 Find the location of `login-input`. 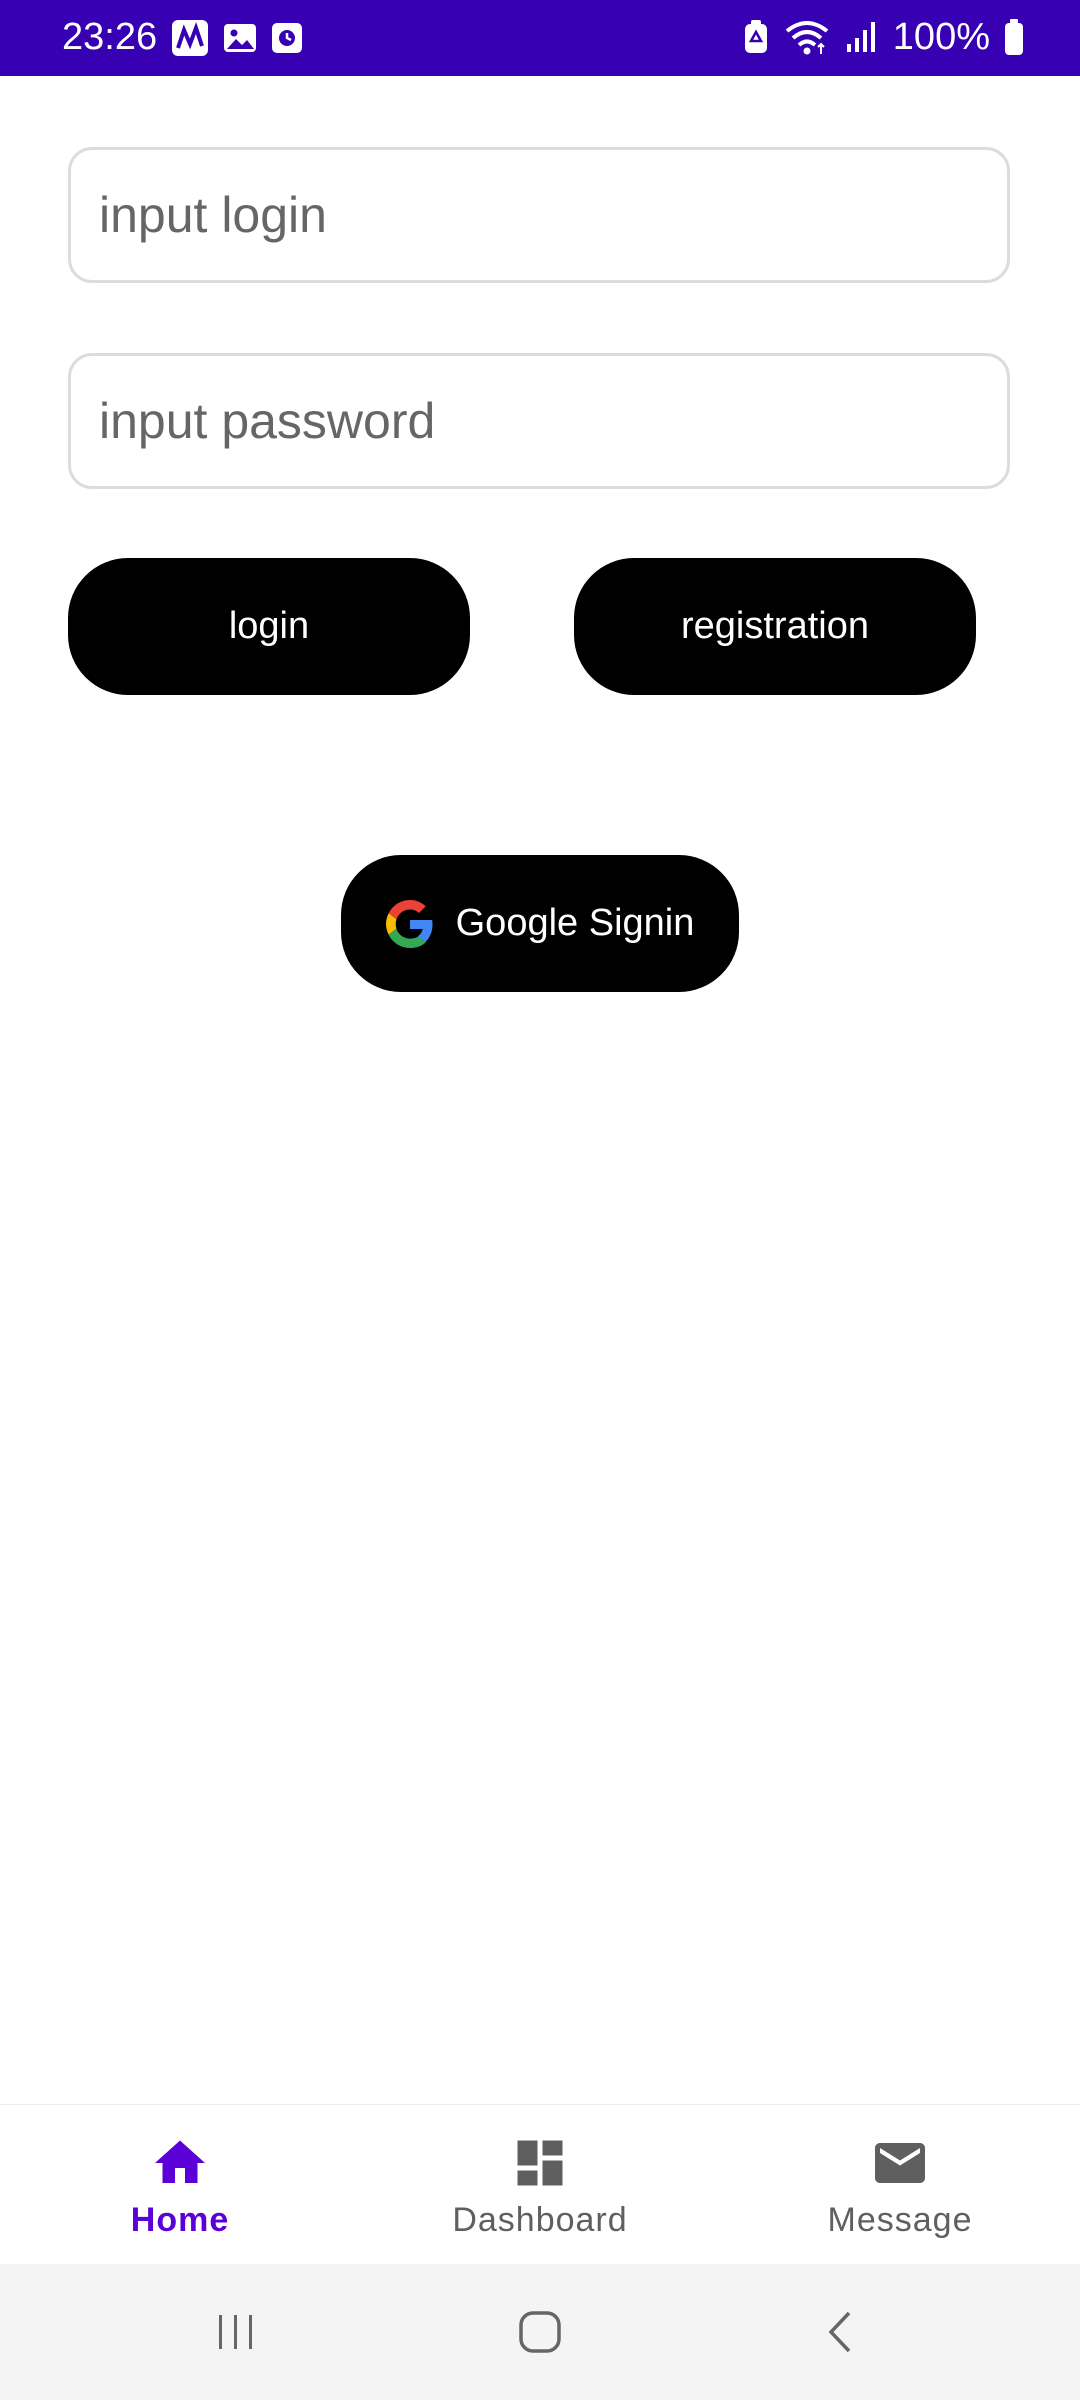

login-input is located at coordinates (539, 215).